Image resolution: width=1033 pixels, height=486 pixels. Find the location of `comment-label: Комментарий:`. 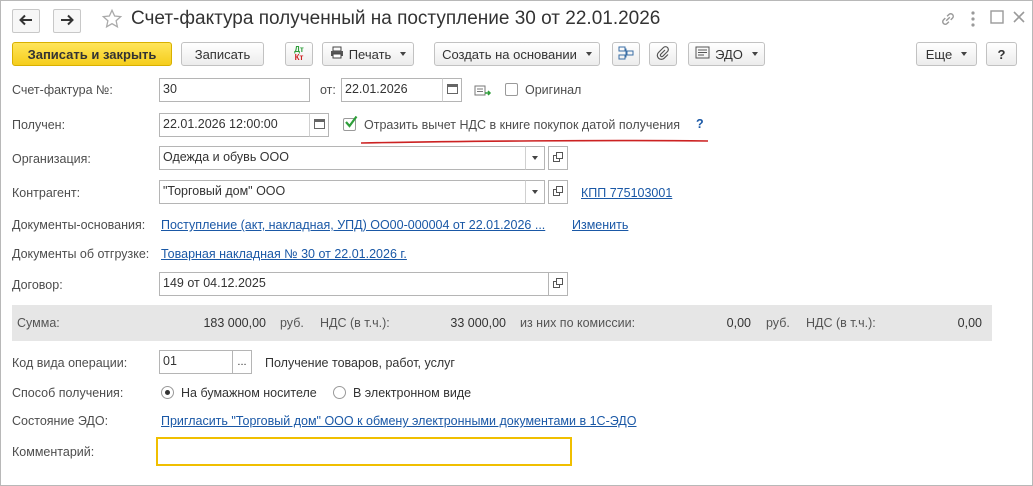

comment-label: Комментарий: is located at coordinates (53, 452).